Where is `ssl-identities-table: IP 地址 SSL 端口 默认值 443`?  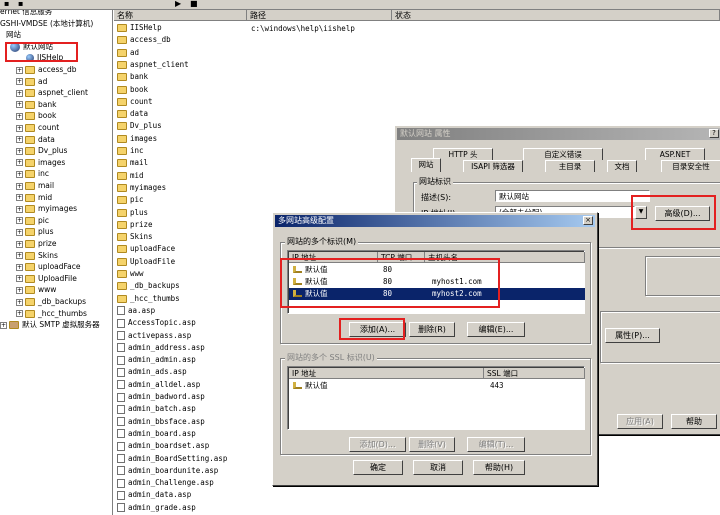 ssl-identities-table: IP 地址 SSL 端口 默认值 443 is located at coordinates (436, 398).